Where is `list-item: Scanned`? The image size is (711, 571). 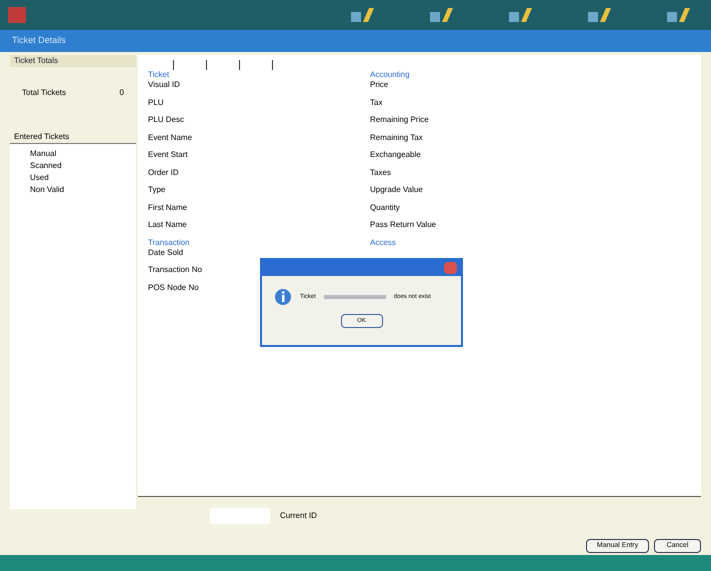
list-item: Scanned is located at coordinates (83, 166).